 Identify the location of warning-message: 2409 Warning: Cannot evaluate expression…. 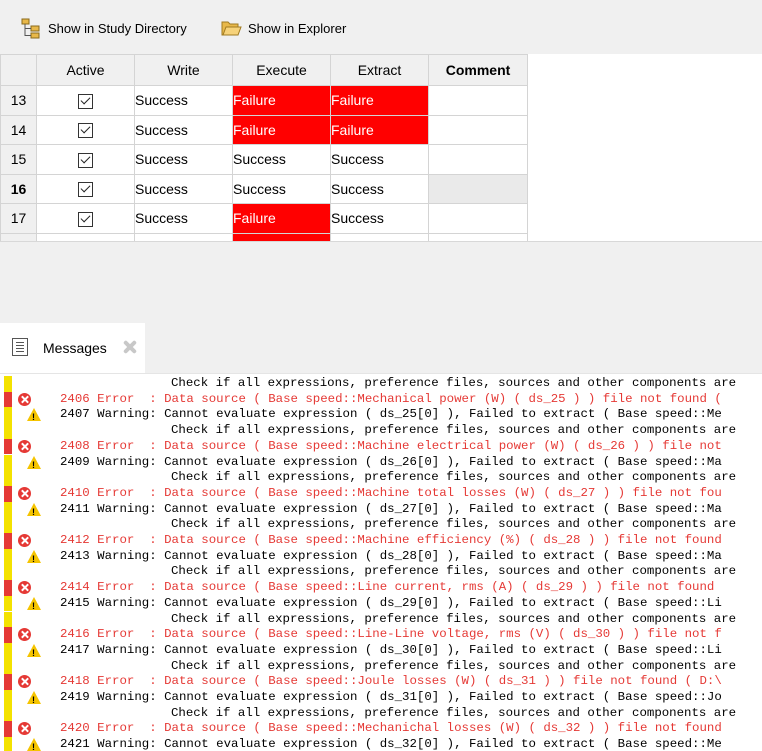
(381, 463).